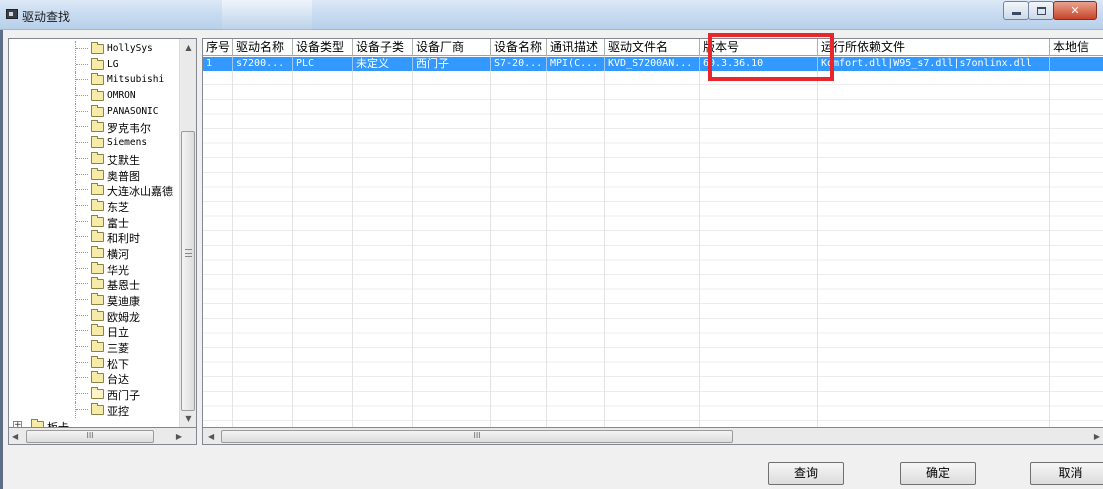 This screenshot has height=489, width=1103. I want to click on grid-horizontal-scrollbar: ◀ III ▶, so click(652, 436).